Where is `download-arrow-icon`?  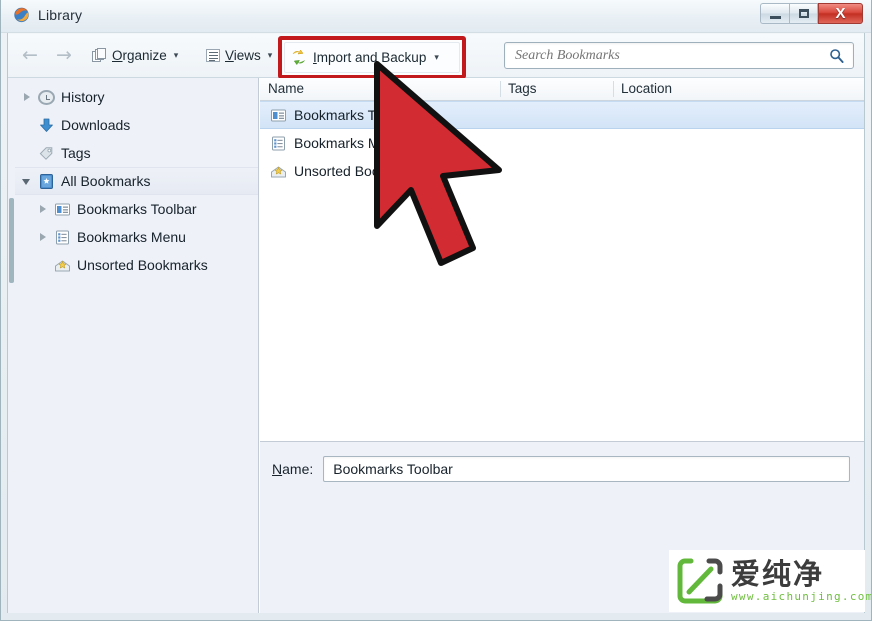
download-arrow-icon is located at coordinates (46, 125).